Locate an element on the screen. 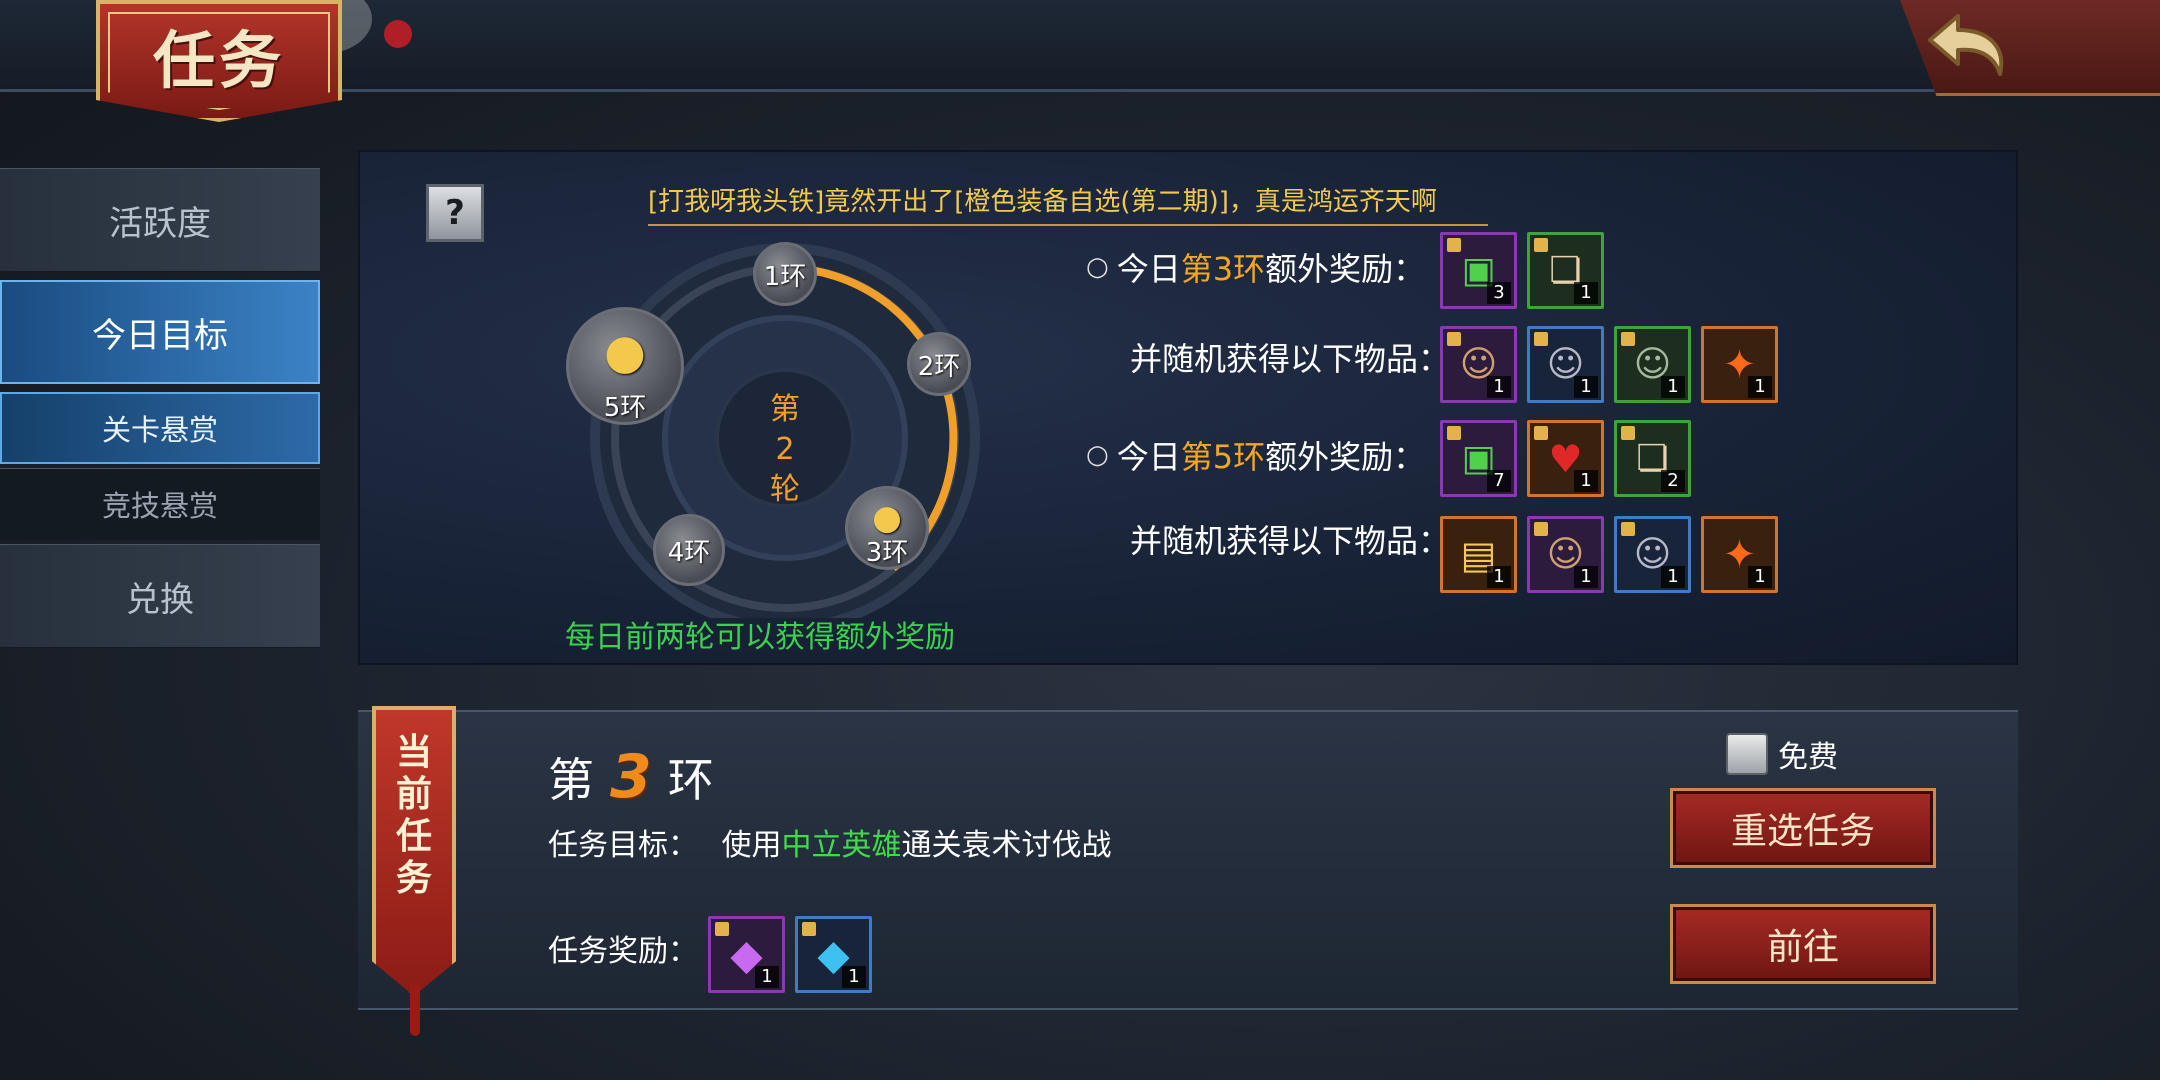 This screenshot has width=2160, height=1080. item-count: 2 is located at coordinates (1673, 481).